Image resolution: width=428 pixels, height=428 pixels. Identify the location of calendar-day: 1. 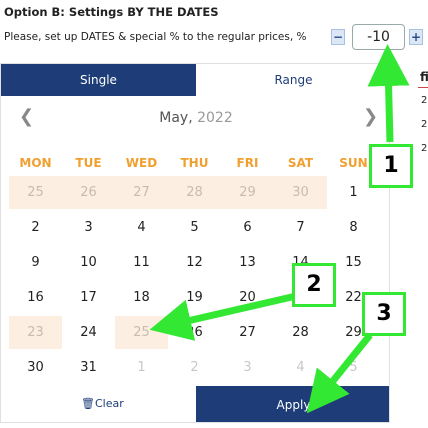
(141, 367).